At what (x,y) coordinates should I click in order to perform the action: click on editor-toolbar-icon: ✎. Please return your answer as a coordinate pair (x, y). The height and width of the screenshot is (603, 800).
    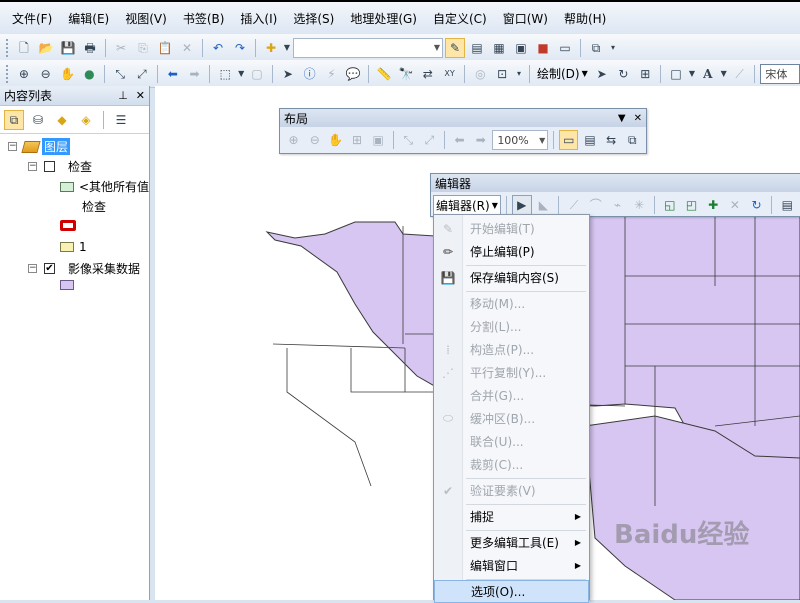
    Looking at the image, I should click on (455, 47).